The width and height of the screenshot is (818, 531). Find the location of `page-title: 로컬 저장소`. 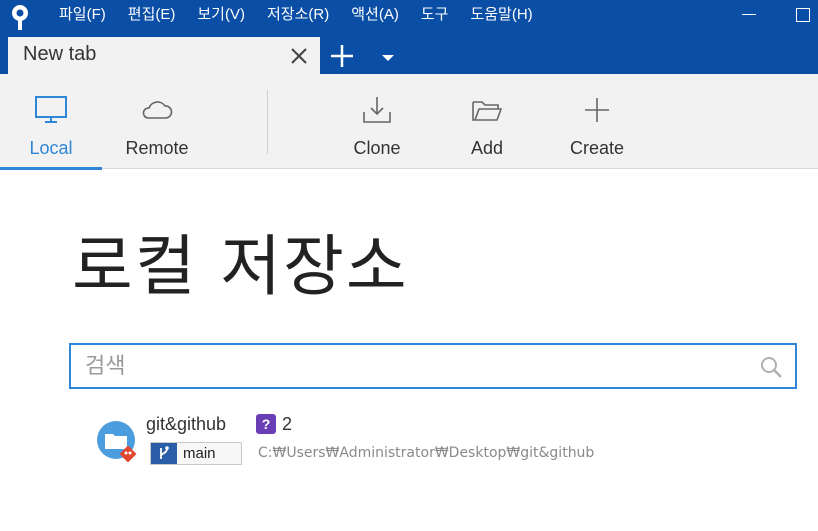

page-title: 로컬 저장소 is located at coordinates (240, 266).